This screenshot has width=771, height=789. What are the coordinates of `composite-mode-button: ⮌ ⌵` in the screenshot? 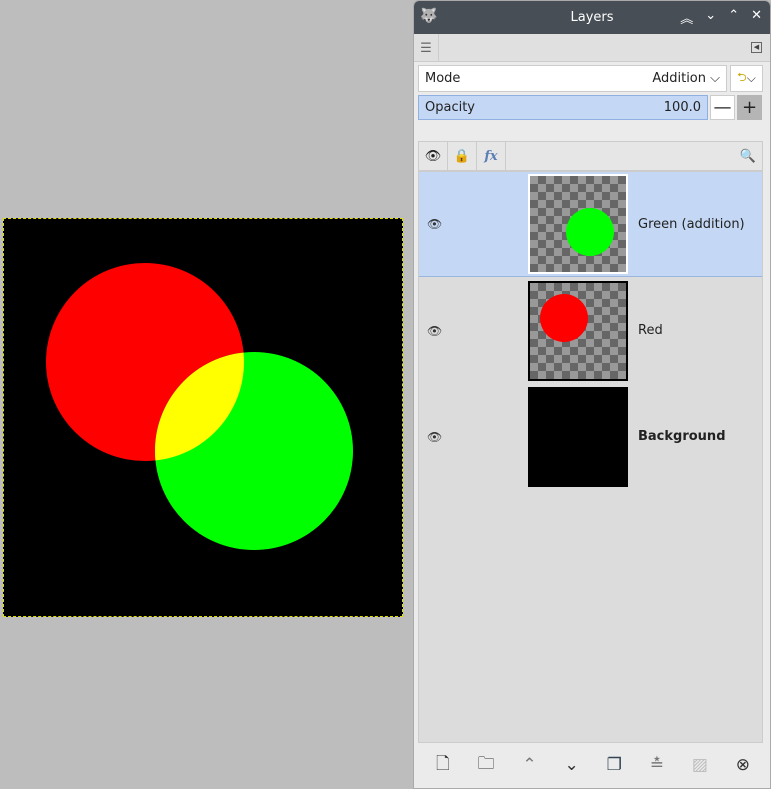 It's located at (746, 78).